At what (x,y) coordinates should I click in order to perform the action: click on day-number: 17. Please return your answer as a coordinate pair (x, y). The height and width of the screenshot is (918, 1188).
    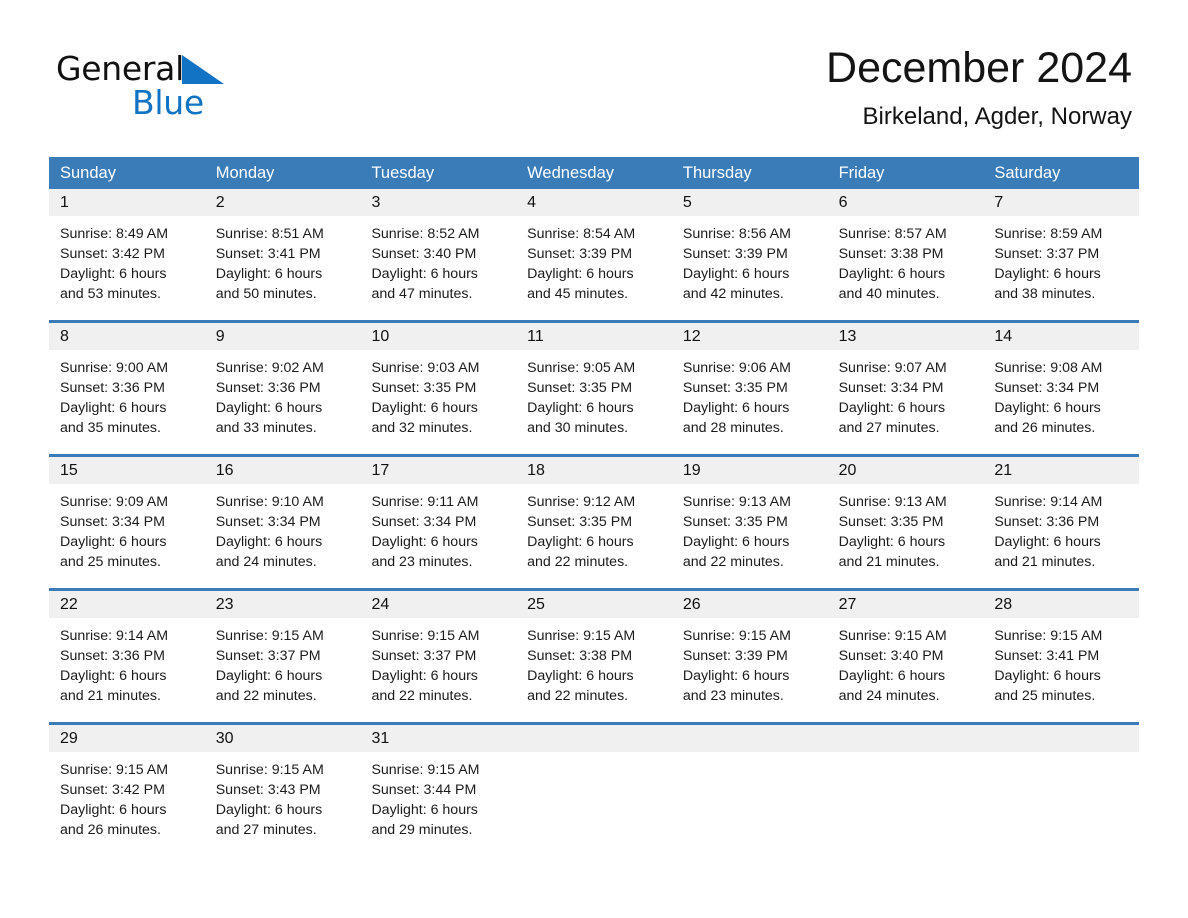
    Looking at the image, I should click on (438, 470).